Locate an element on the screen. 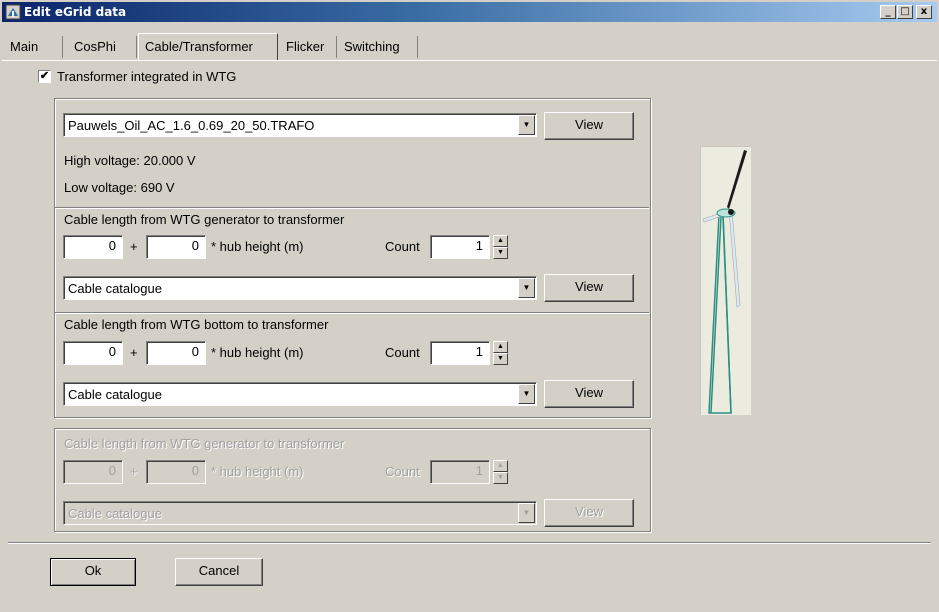  cable-generator-catalogue-select: Cable catalogue ▼ is located at coordinates (300, 288).